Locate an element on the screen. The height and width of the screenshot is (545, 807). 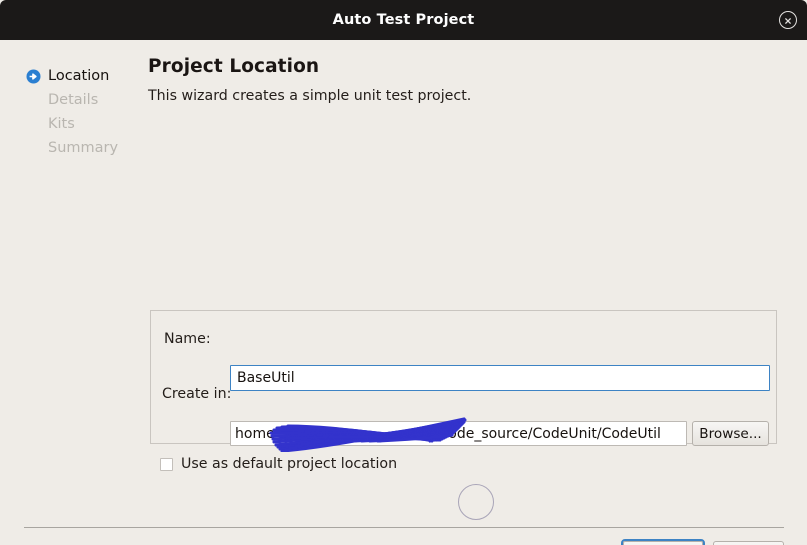
sidebar-item-summary: Summary is located at coordinates (81, 148).